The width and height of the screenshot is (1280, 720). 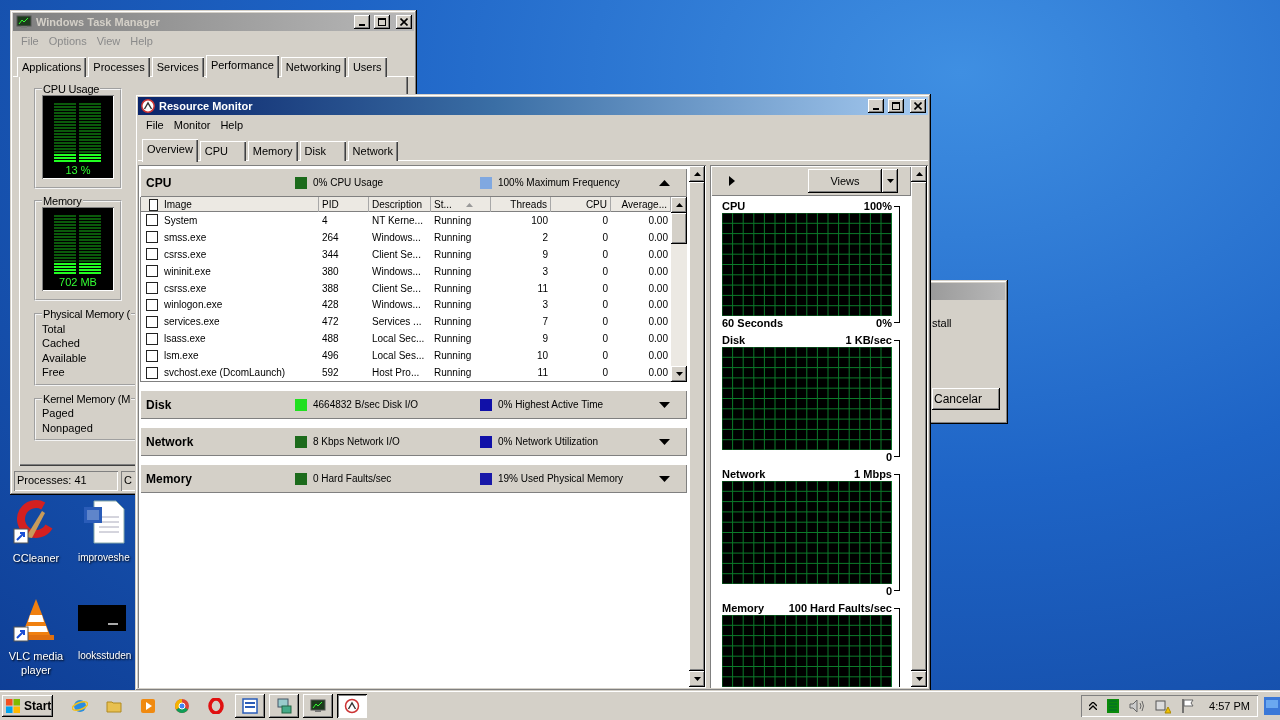 What do you see at coordinates (272, 151) in the screenshot?
I see `tab: Memory` at bounding box center [272, 151].